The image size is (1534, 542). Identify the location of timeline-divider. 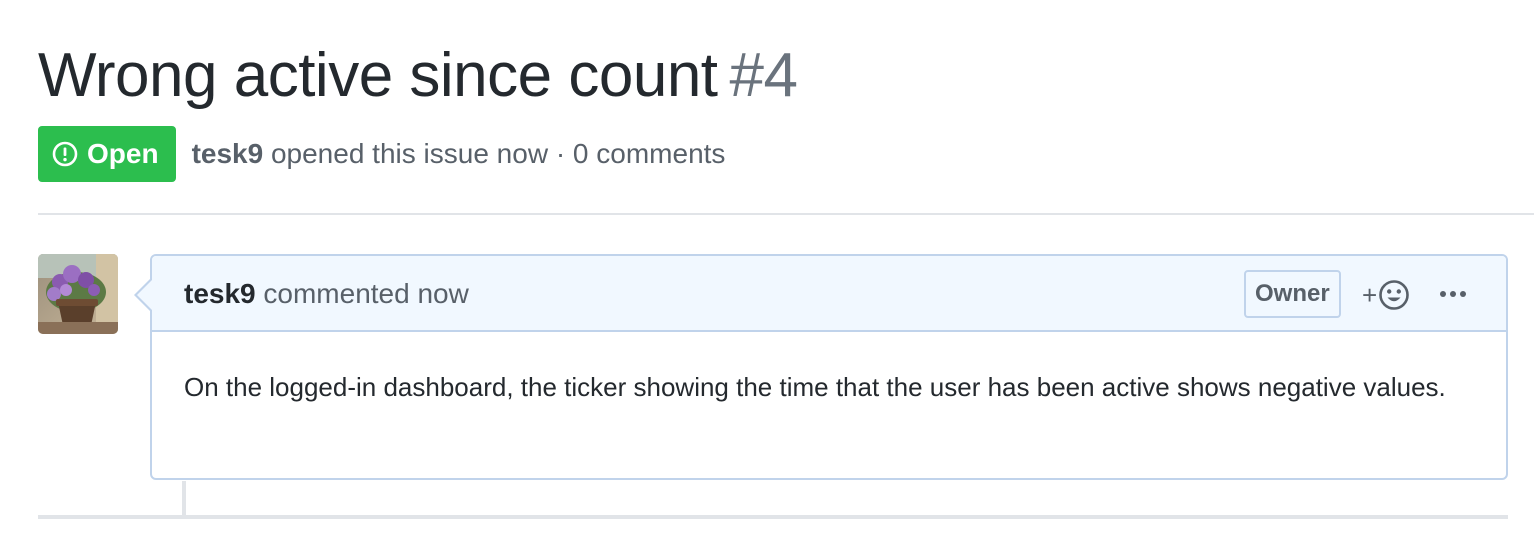
(773, 517).